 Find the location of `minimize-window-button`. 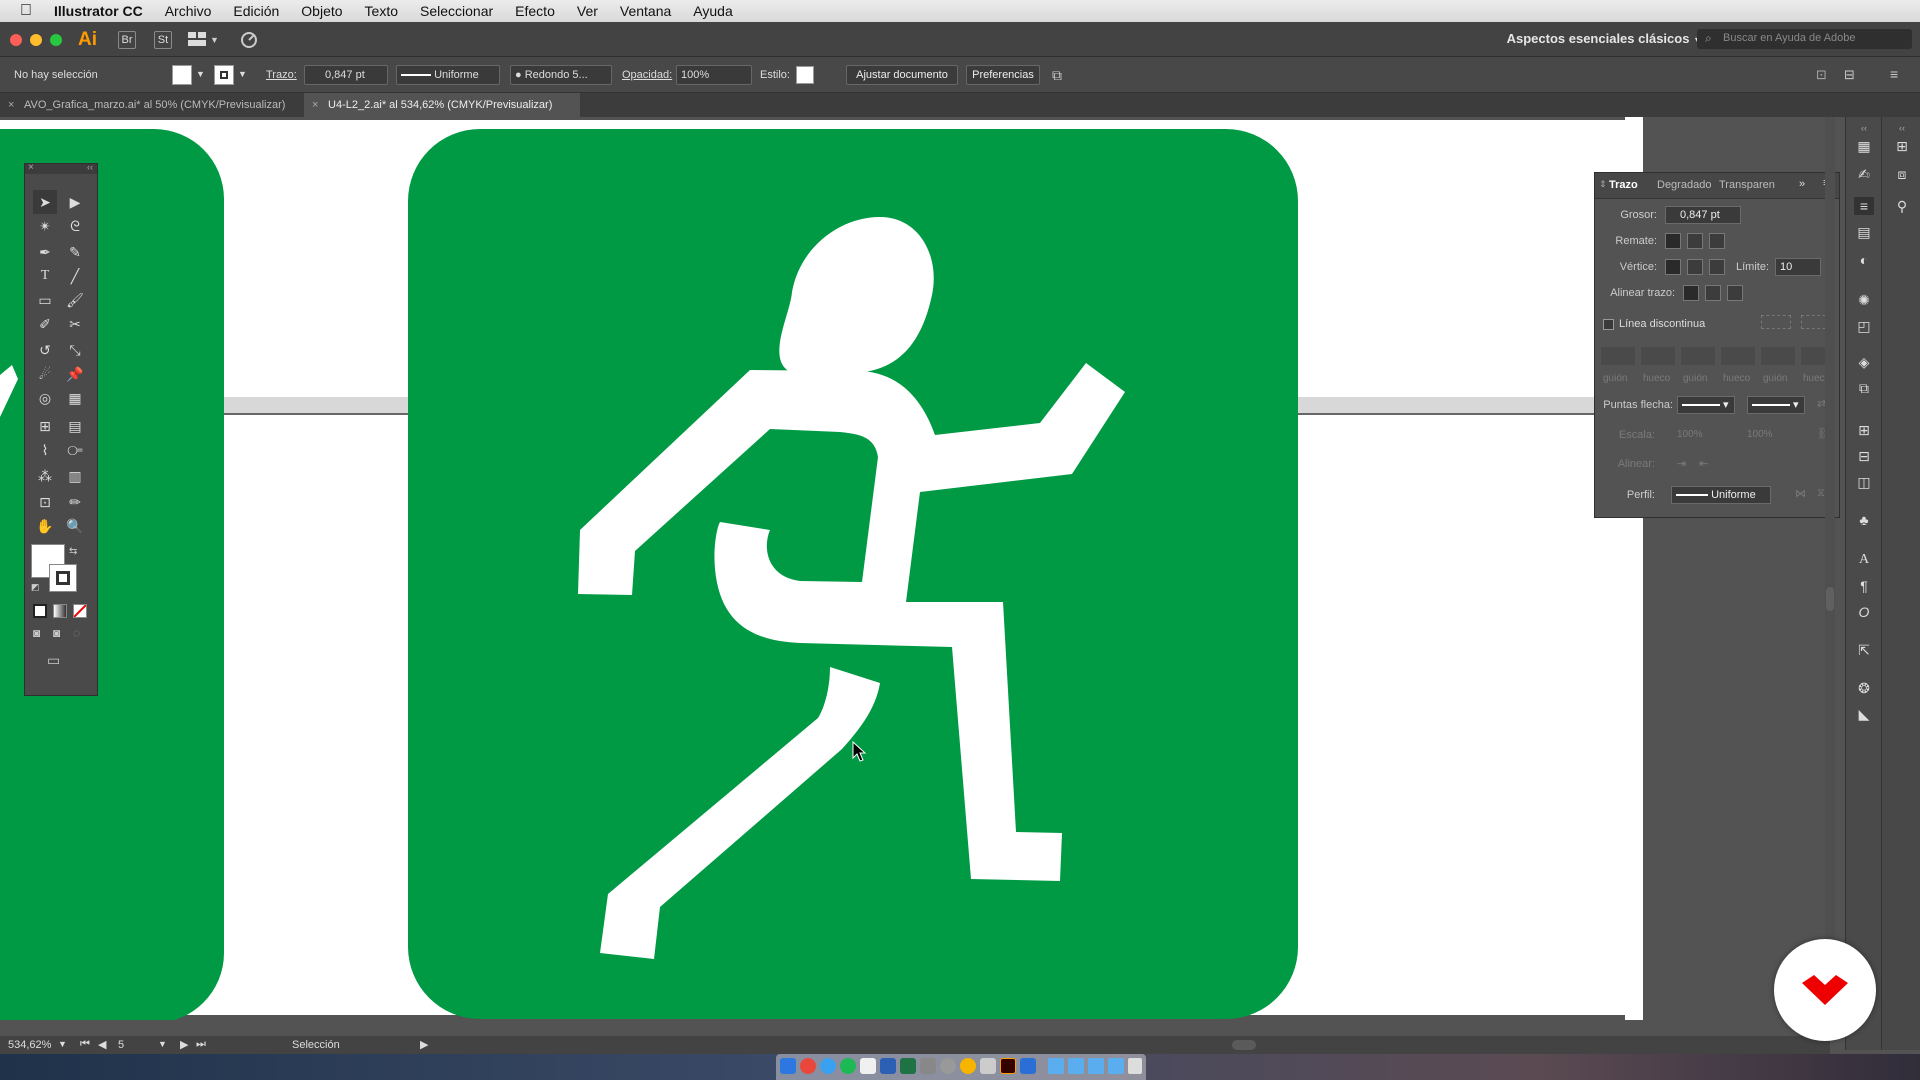

minimize-window-button is located at coordinates (36, 40).